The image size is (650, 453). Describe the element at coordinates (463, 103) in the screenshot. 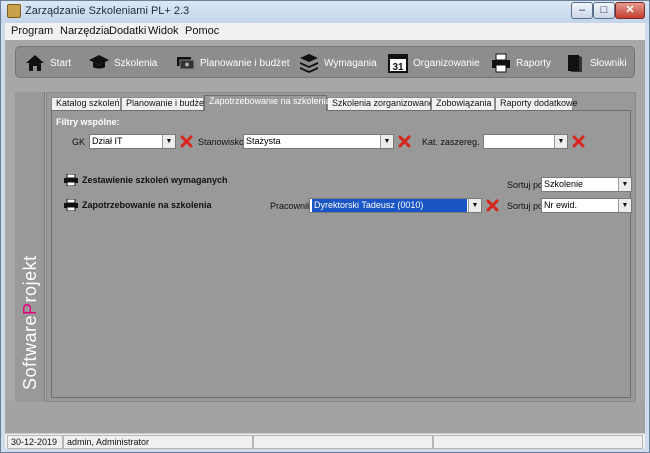

I see `tab-zobowiazania: Zobowiązania` at that location.